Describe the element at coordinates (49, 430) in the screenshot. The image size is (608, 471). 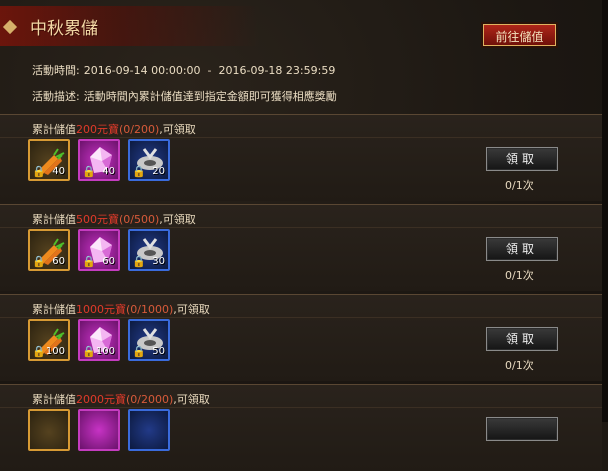
I see `carrot-item-slot` at that location.